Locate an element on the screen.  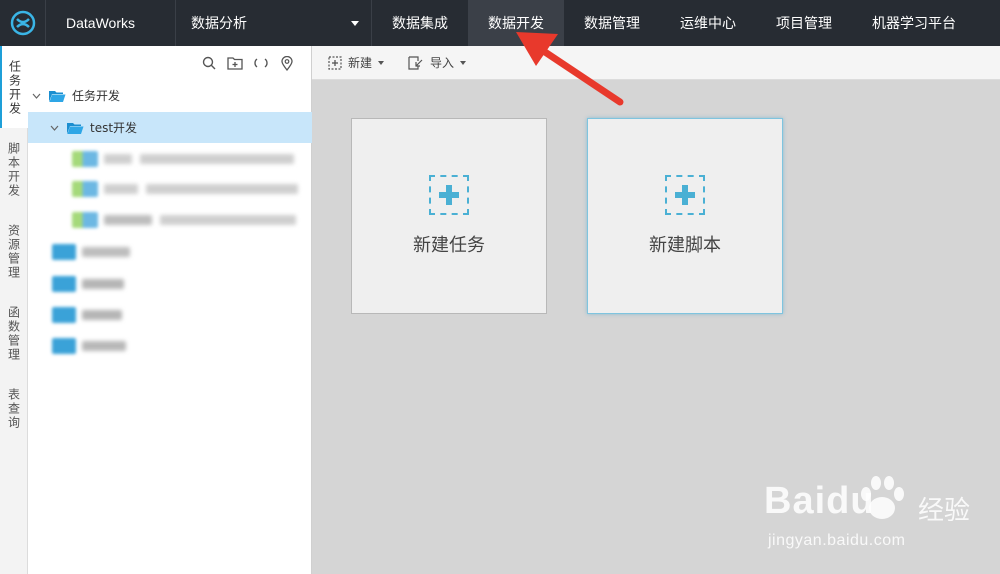
sidebar-tab-table-query: 表查询 is located at coordinates (14, 408).